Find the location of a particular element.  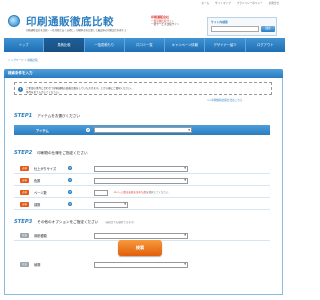

site-search-box: サイト内検索 検索 is located at coordinates (242, 26).